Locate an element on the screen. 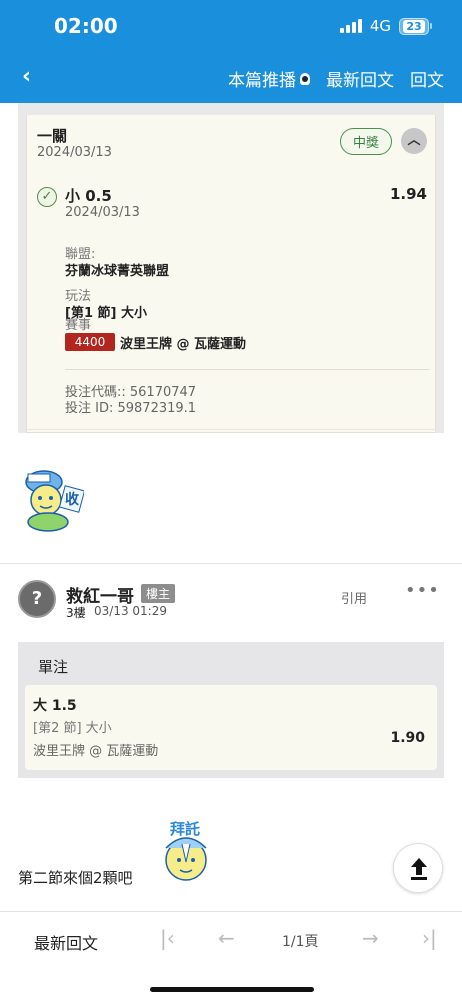  status-indicators: 4G 23 is located at coordinates (385, 26).